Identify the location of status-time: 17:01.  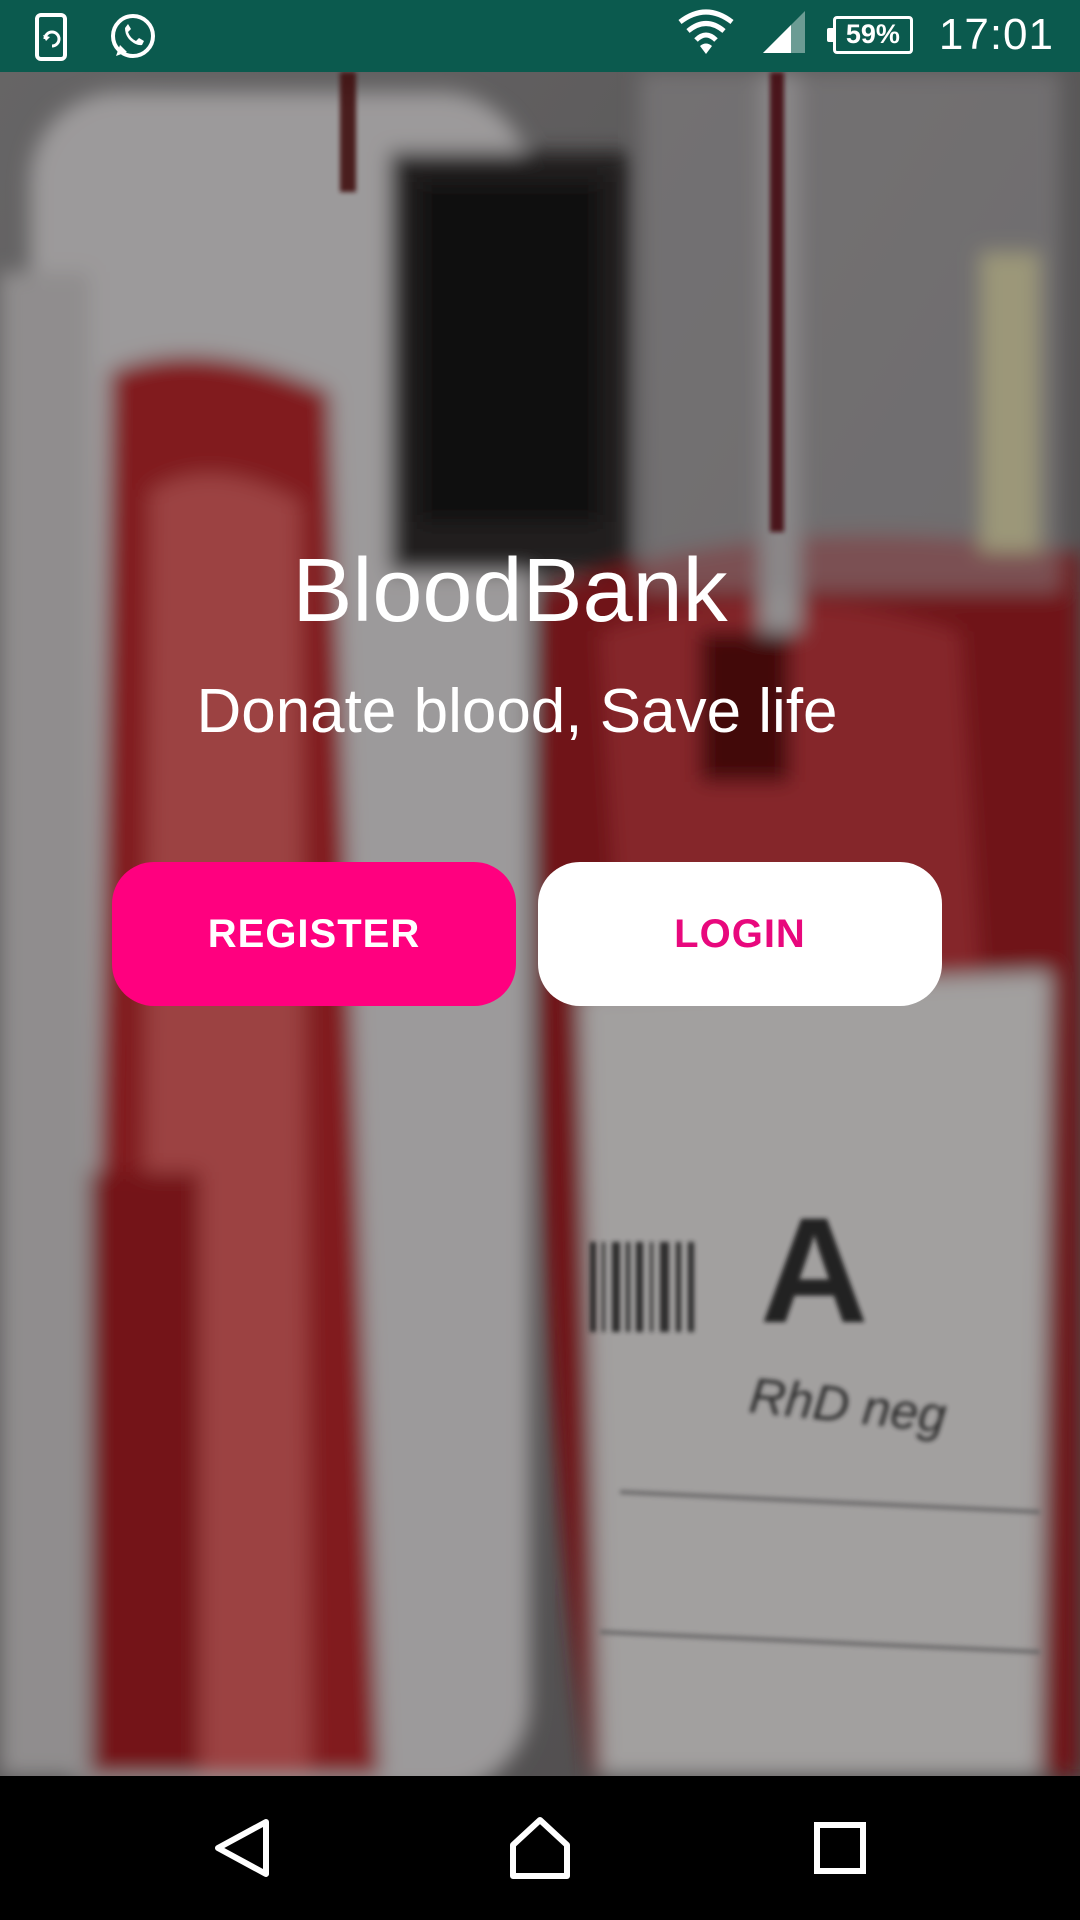
(996, 34).